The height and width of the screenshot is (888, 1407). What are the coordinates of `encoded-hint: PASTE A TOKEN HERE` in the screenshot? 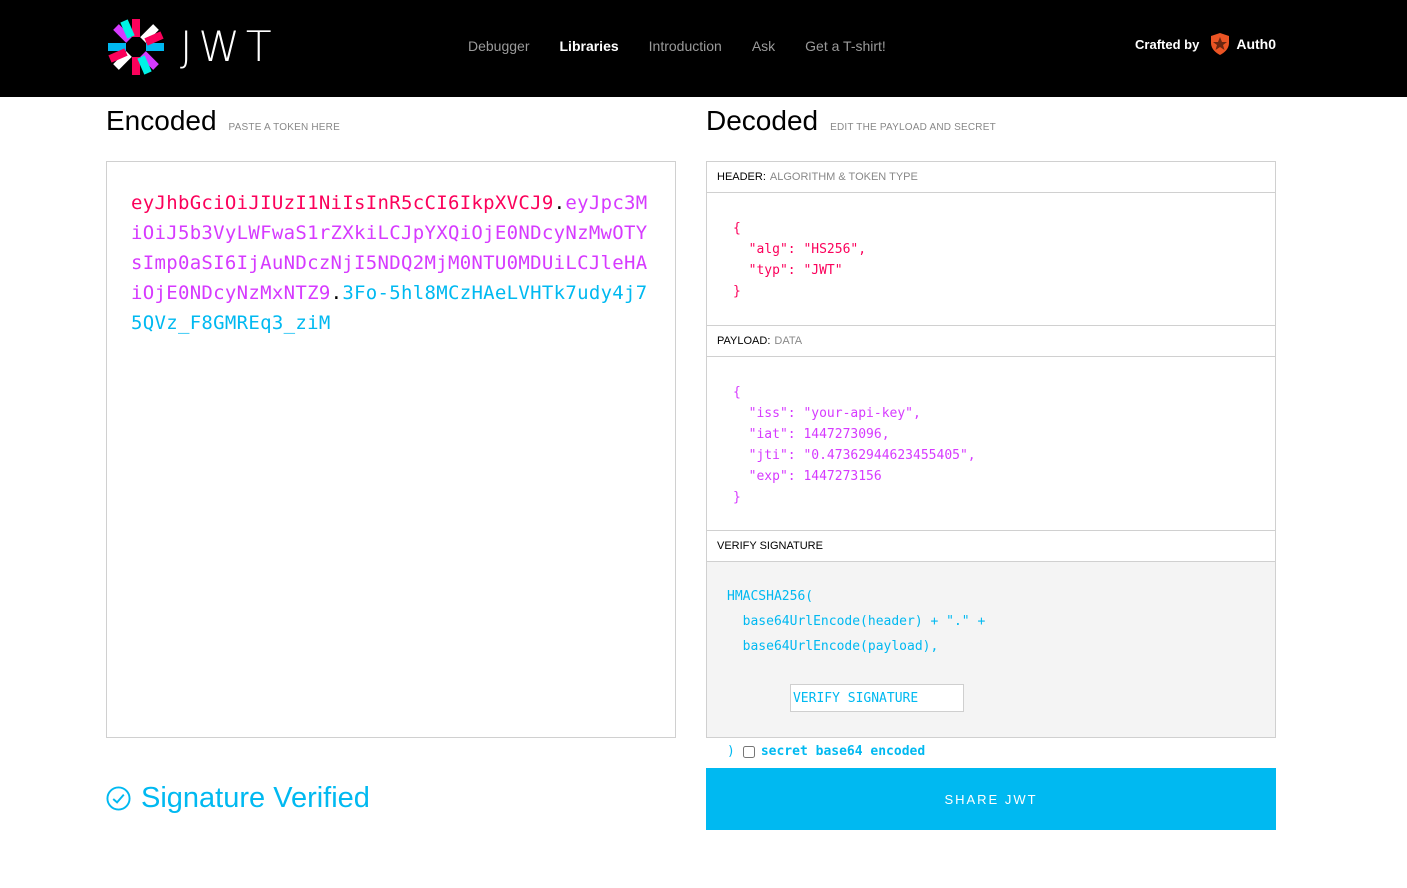 It's located at (284, 127).